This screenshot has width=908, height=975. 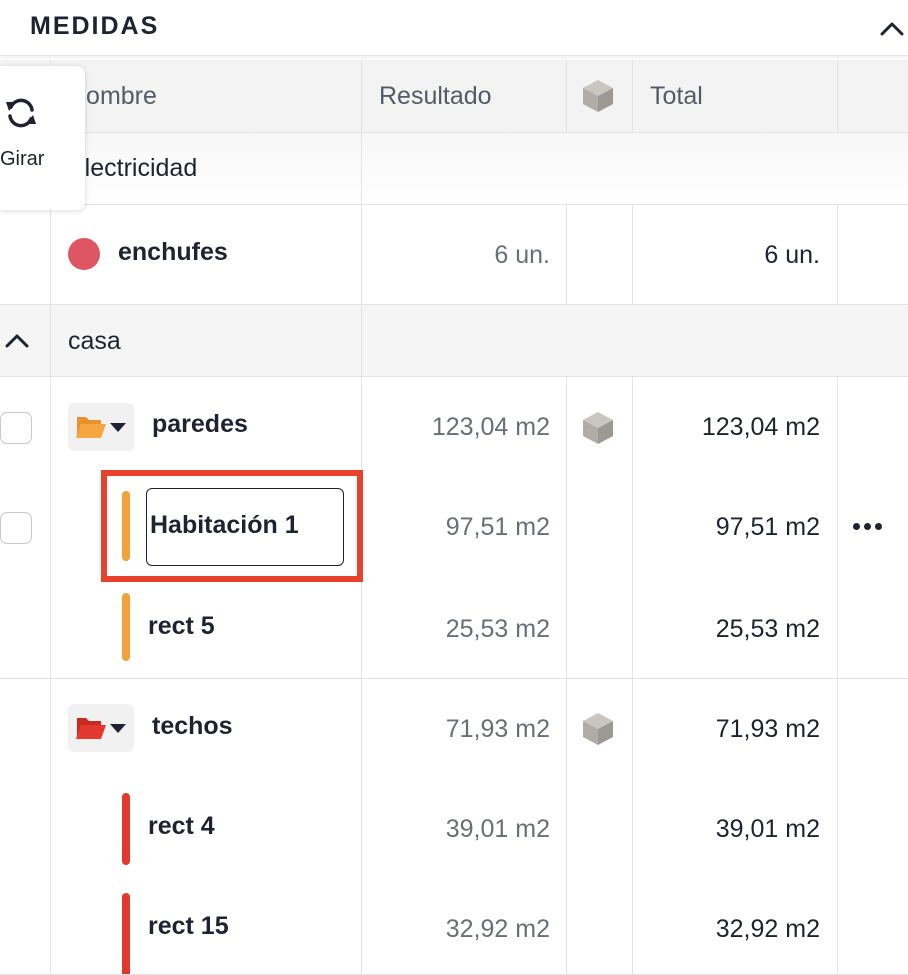 What do you see at coordinates (767, 729) in the screenshot?
I see `folder-total: 71,93 m2` at bounding box center [767, 729].